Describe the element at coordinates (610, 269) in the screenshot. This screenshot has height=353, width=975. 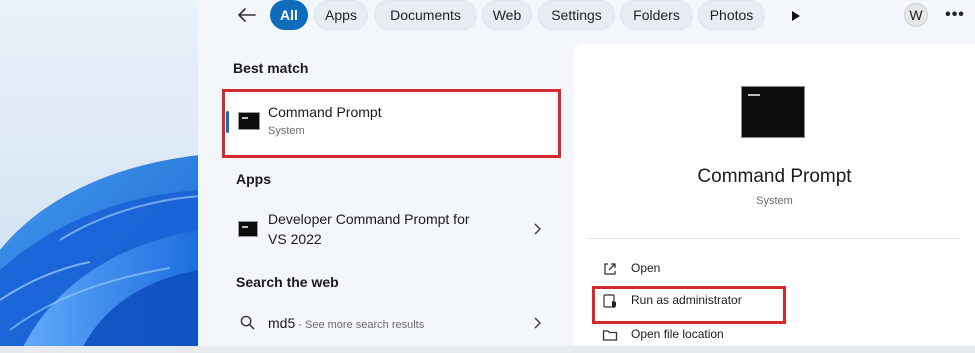
I see `open-external-icon` at that location.